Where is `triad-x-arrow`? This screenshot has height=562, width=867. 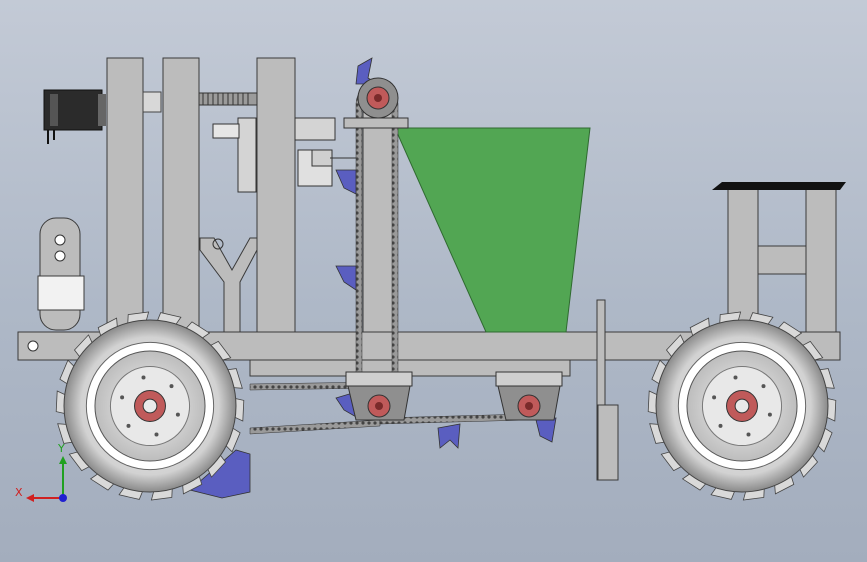 triad-x-arrow is located at coordinates (30, 498).